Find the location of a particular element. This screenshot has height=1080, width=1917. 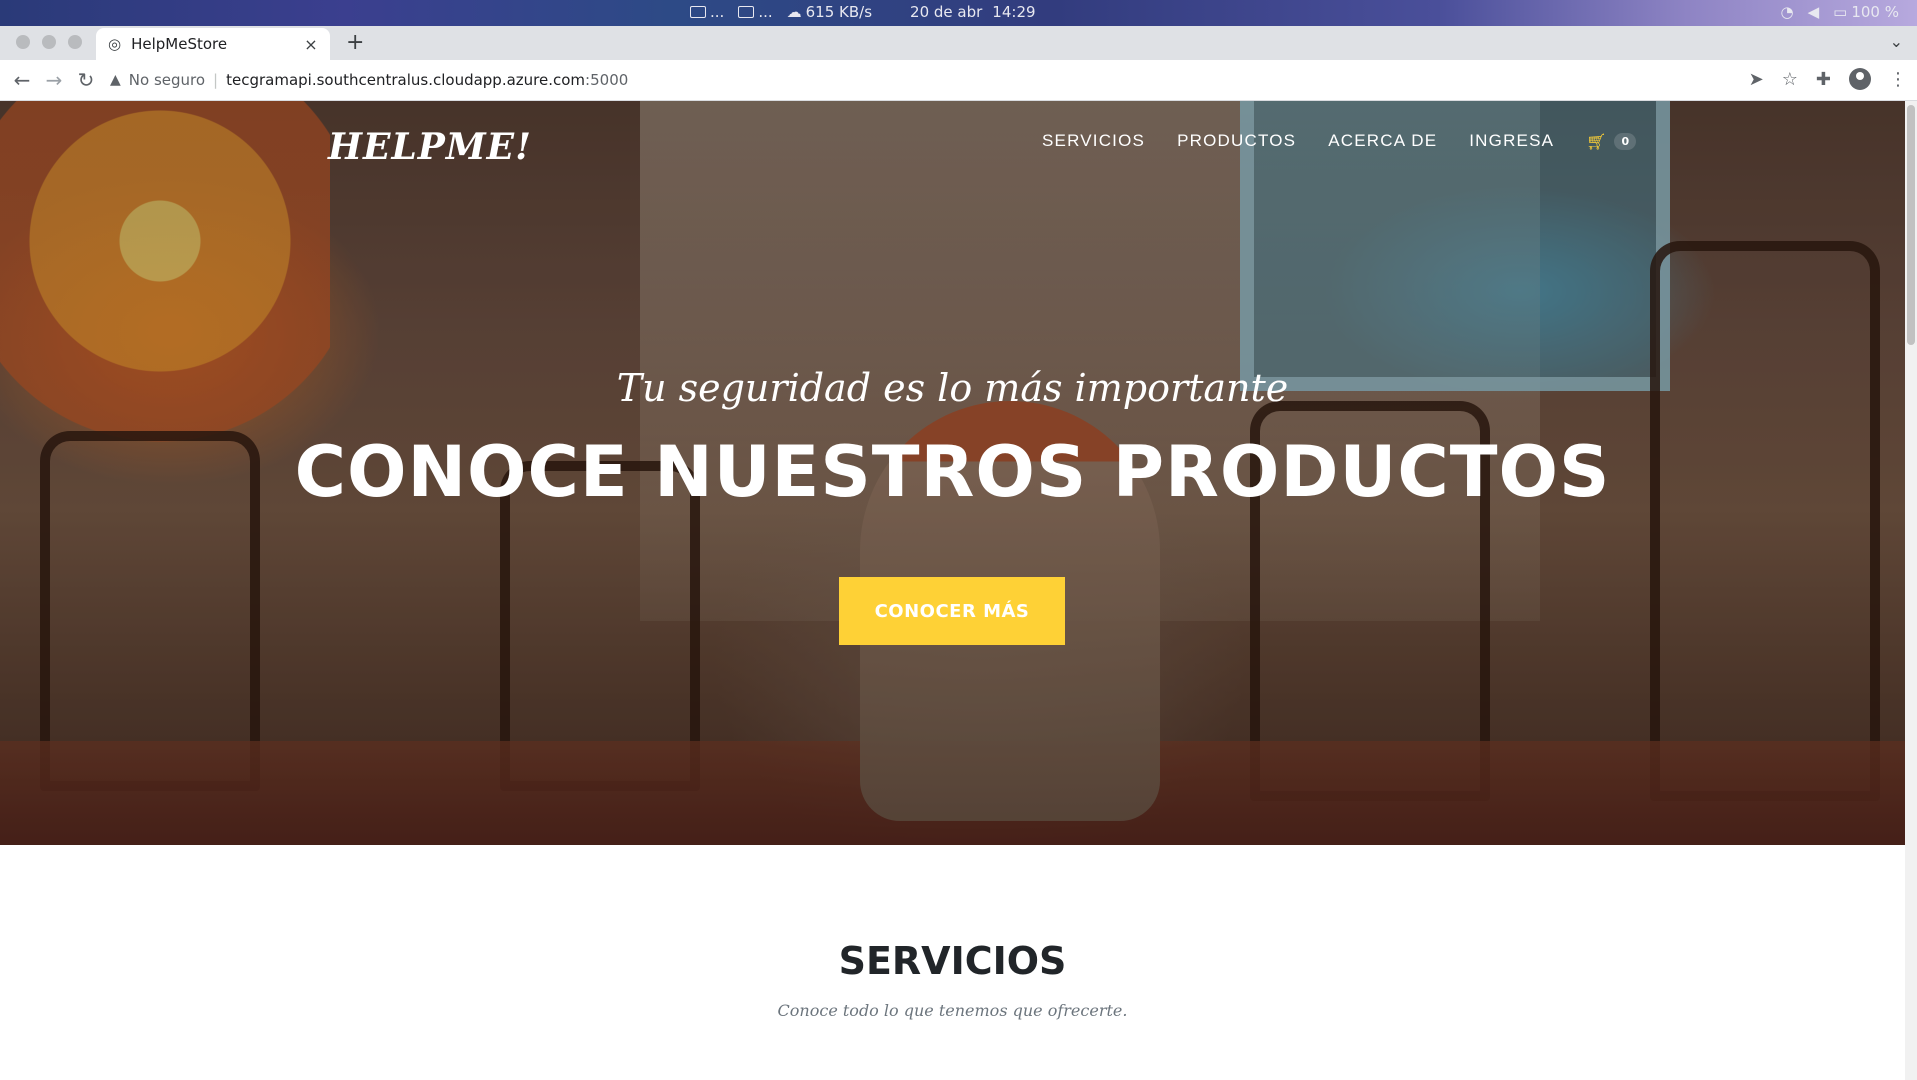

scrollbar-thumb is located at coordinates (1911, 225).